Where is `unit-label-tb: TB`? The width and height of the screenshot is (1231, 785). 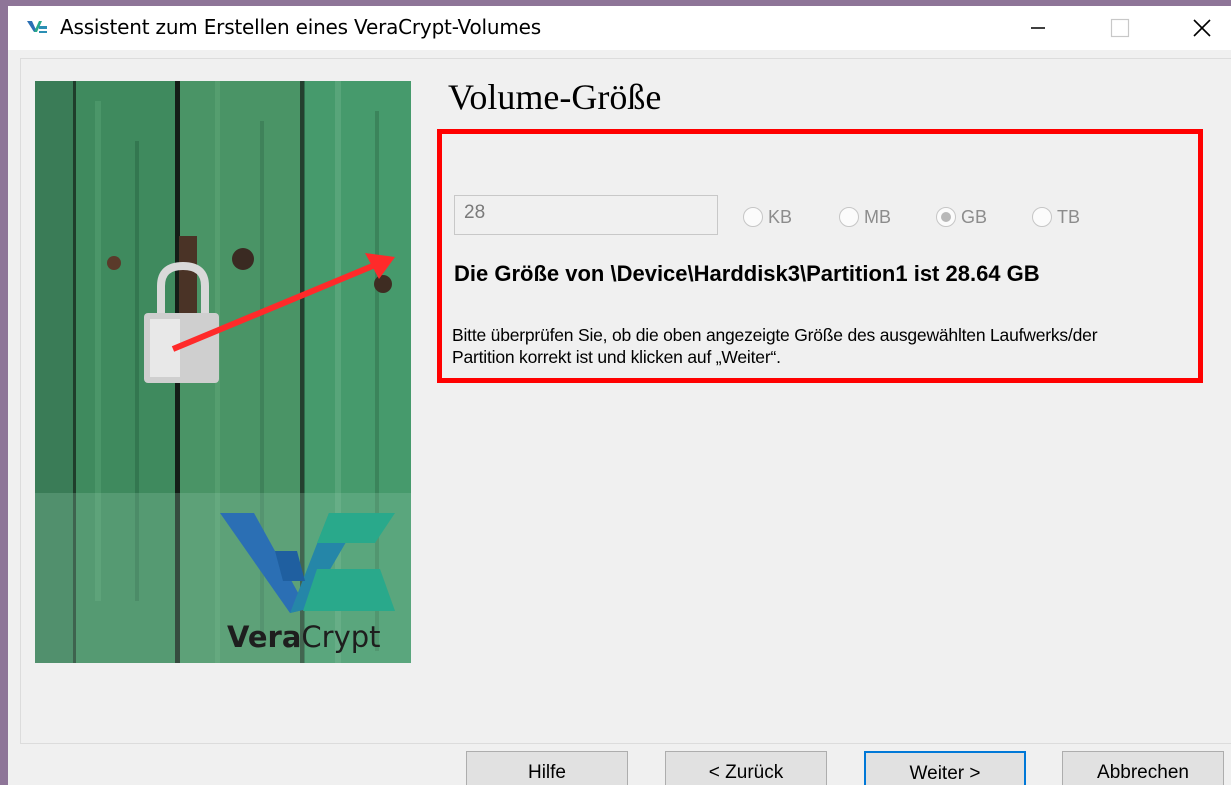 unit-label-tb: TB is located at coordinates (1069, 216).